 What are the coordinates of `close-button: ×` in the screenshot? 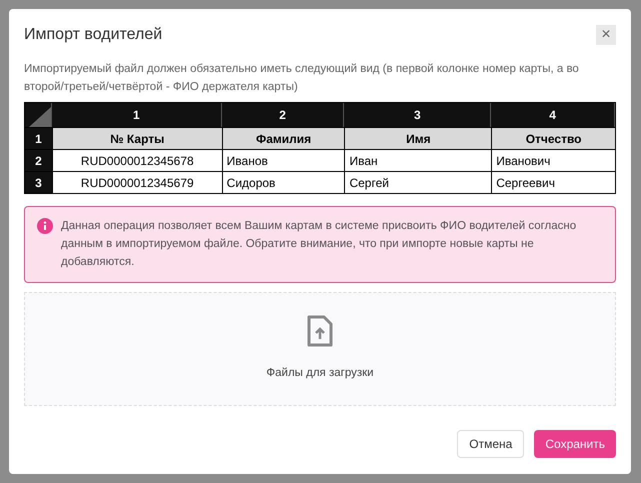 It's located at (606, 35).